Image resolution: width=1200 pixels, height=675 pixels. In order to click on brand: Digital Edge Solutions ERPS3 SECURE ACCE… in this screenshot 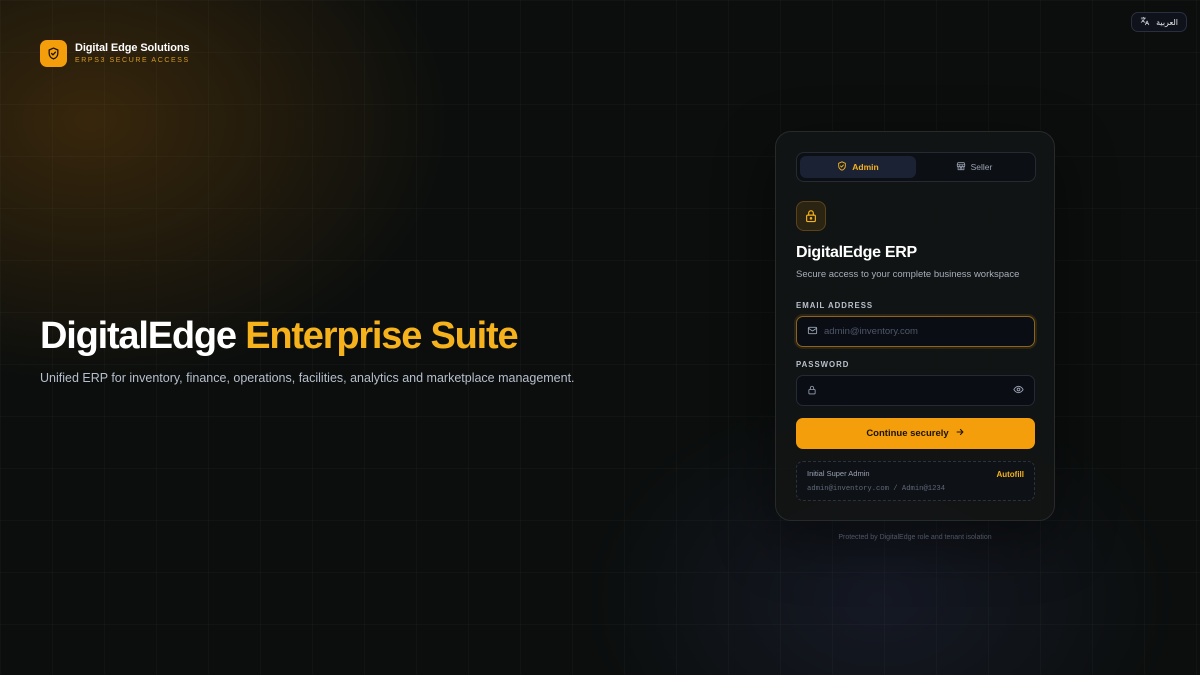, I will do `click(115, 53)`.